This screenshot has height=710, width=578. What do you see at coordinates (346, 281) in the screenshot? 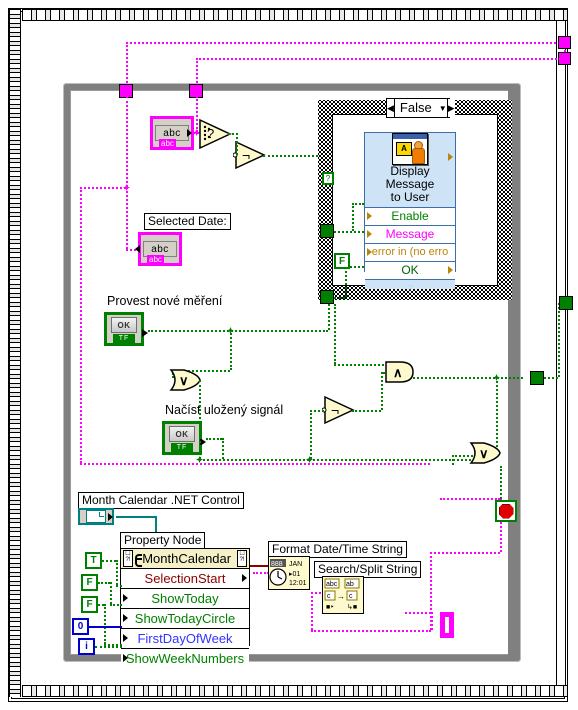
I see `wire-bool-ok-down` at bounding box center [346, 281].